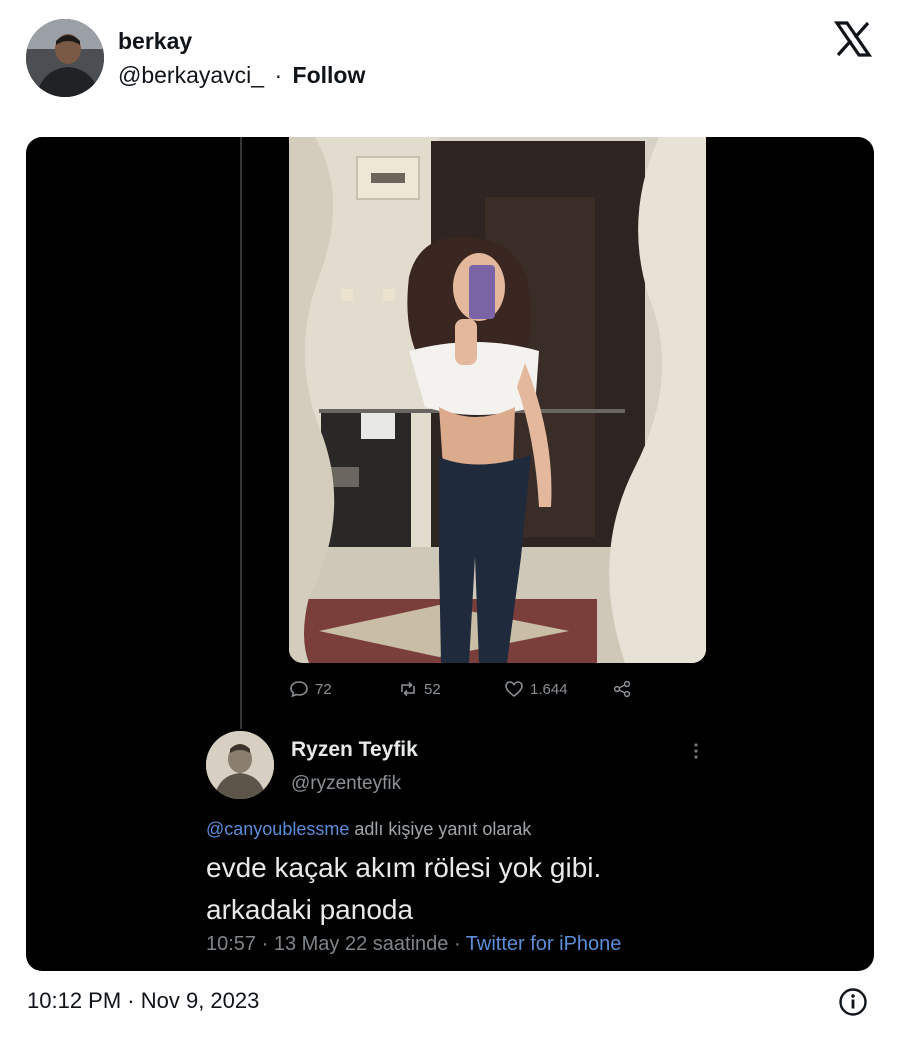 The height and width of the screenshot is (1047, 900). Describe the element at coordinates (853, 1002) in the screenshot. I see `info-icon` at that location.